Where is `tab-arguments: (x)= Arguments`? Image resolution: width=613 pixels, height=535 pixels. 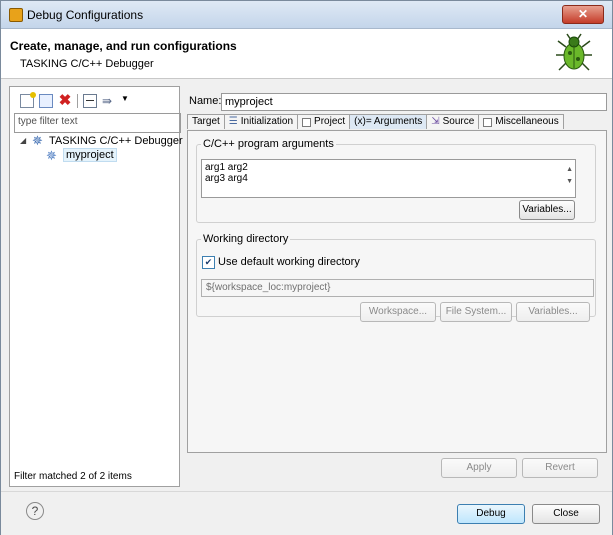 tab-arguments: (x)= Arguments is located at coordinates (388, 121).